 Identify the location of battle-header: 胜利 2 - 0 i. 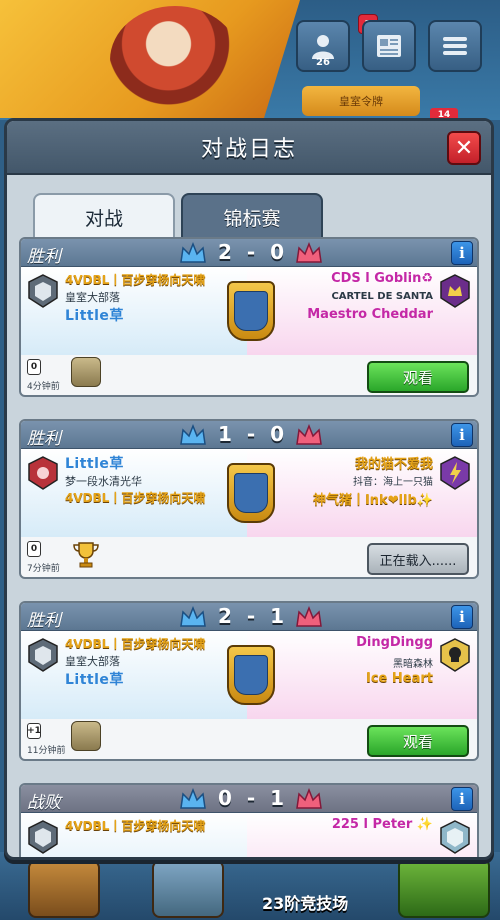
(249, 253).